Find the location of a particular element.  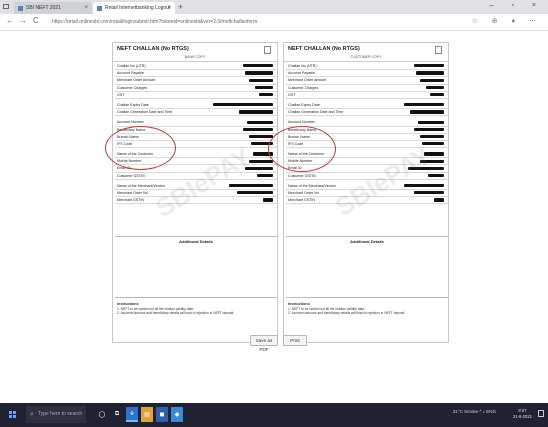

row-label: Customer GSTIN is located at coordinates (302, 175).